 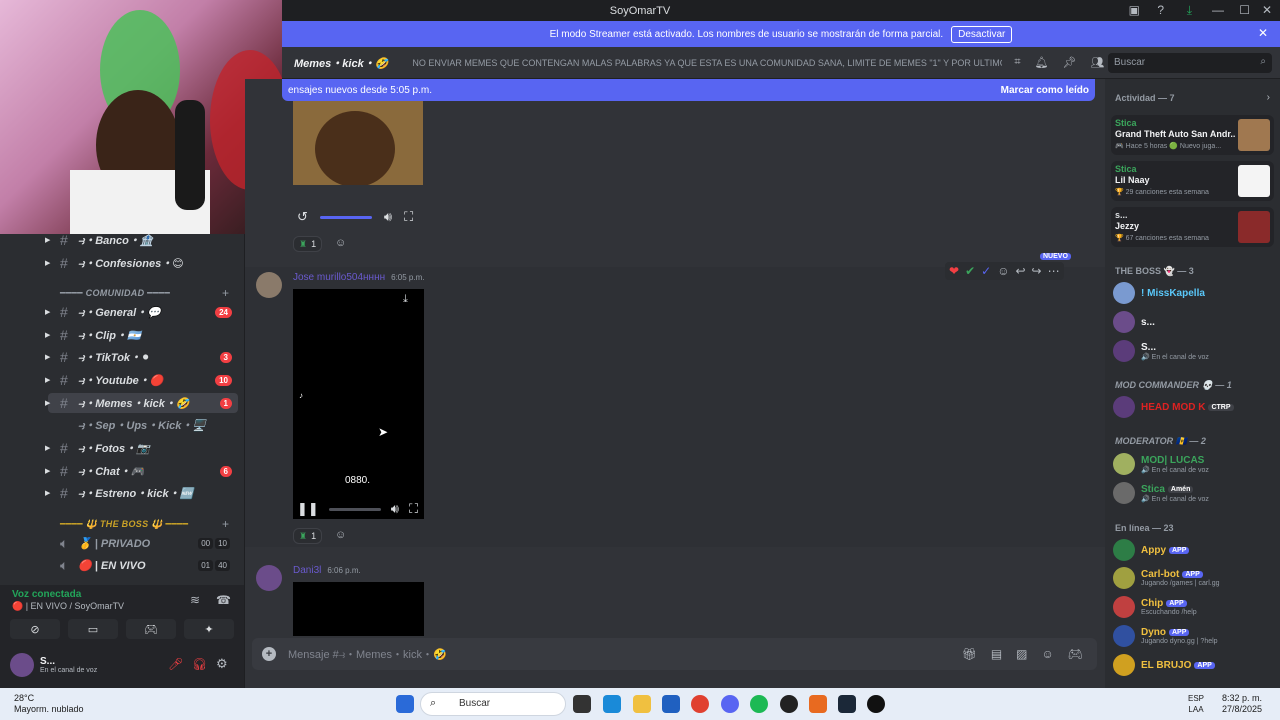 I want to click on channel-chat: ▶ # ⥽・Chat・🎮 6, so click(x=141, y=471).